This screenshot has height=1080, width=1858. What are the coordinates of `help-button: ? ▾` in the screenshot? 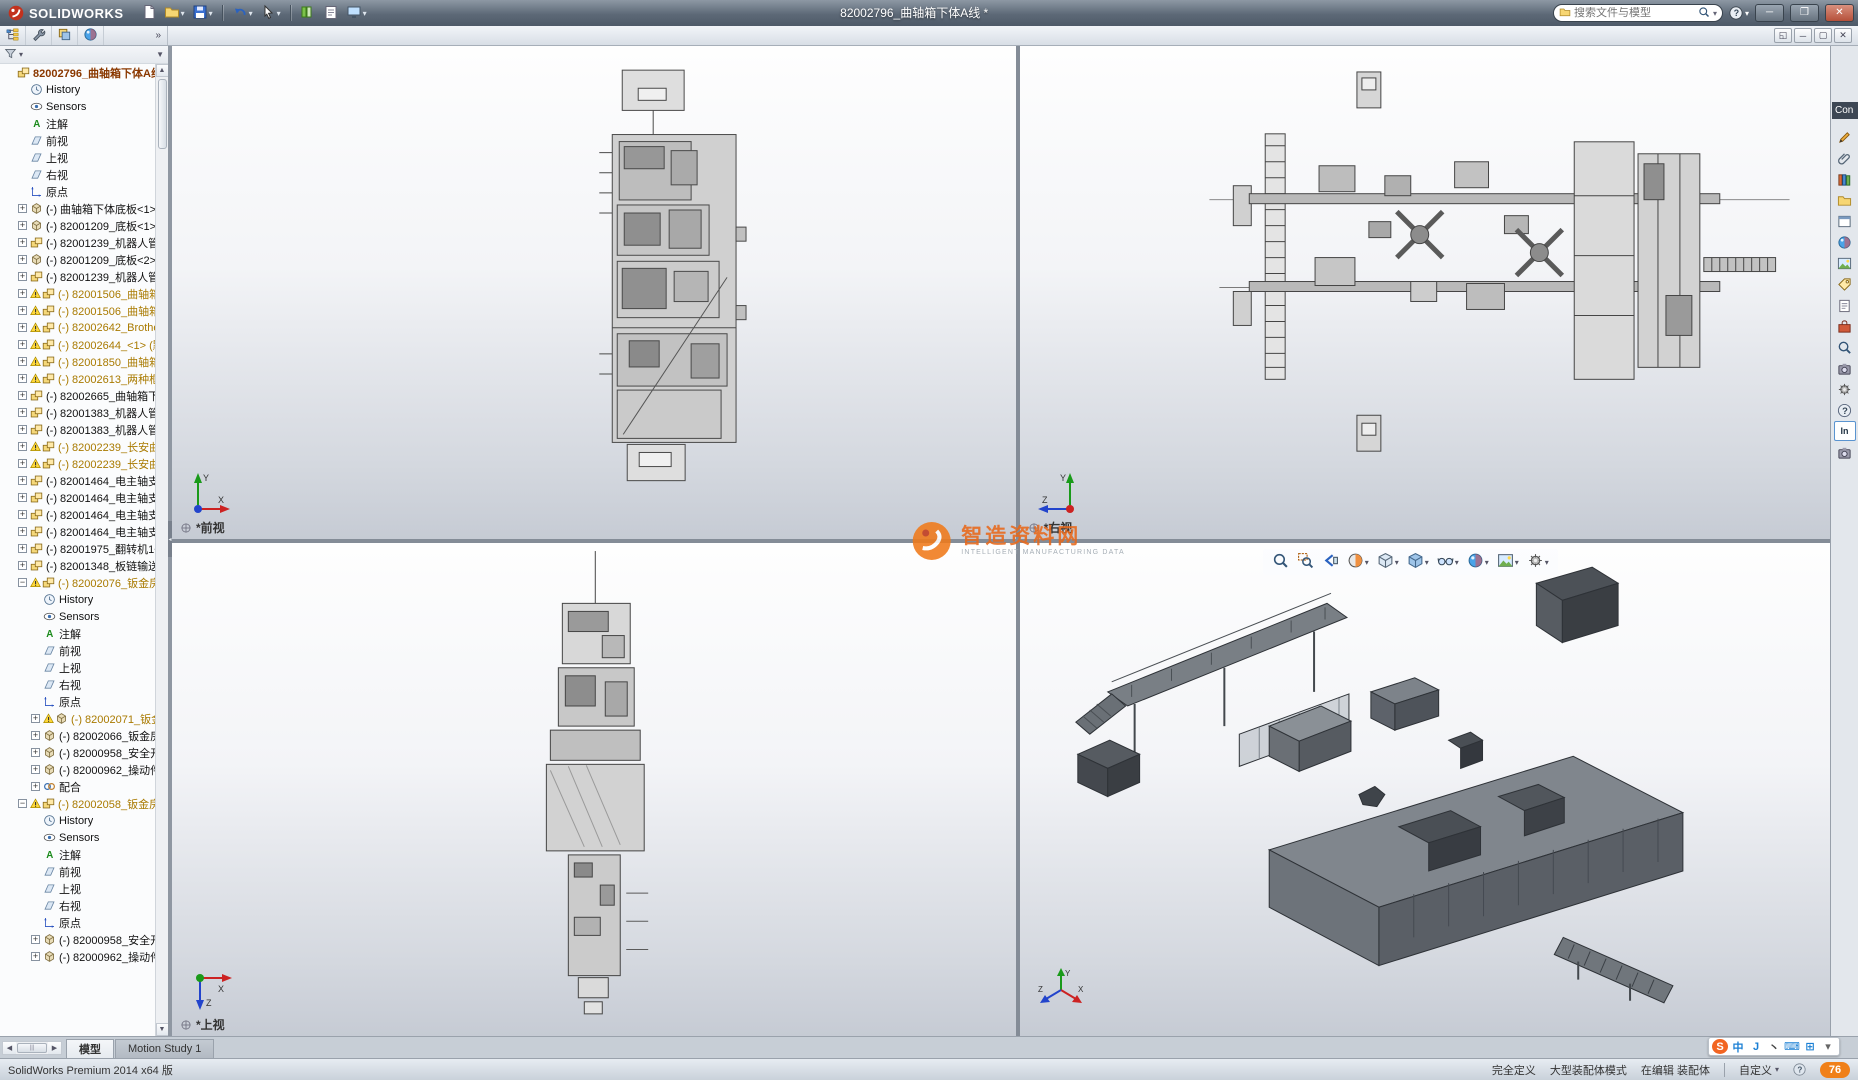 It's located at (1739, 13).